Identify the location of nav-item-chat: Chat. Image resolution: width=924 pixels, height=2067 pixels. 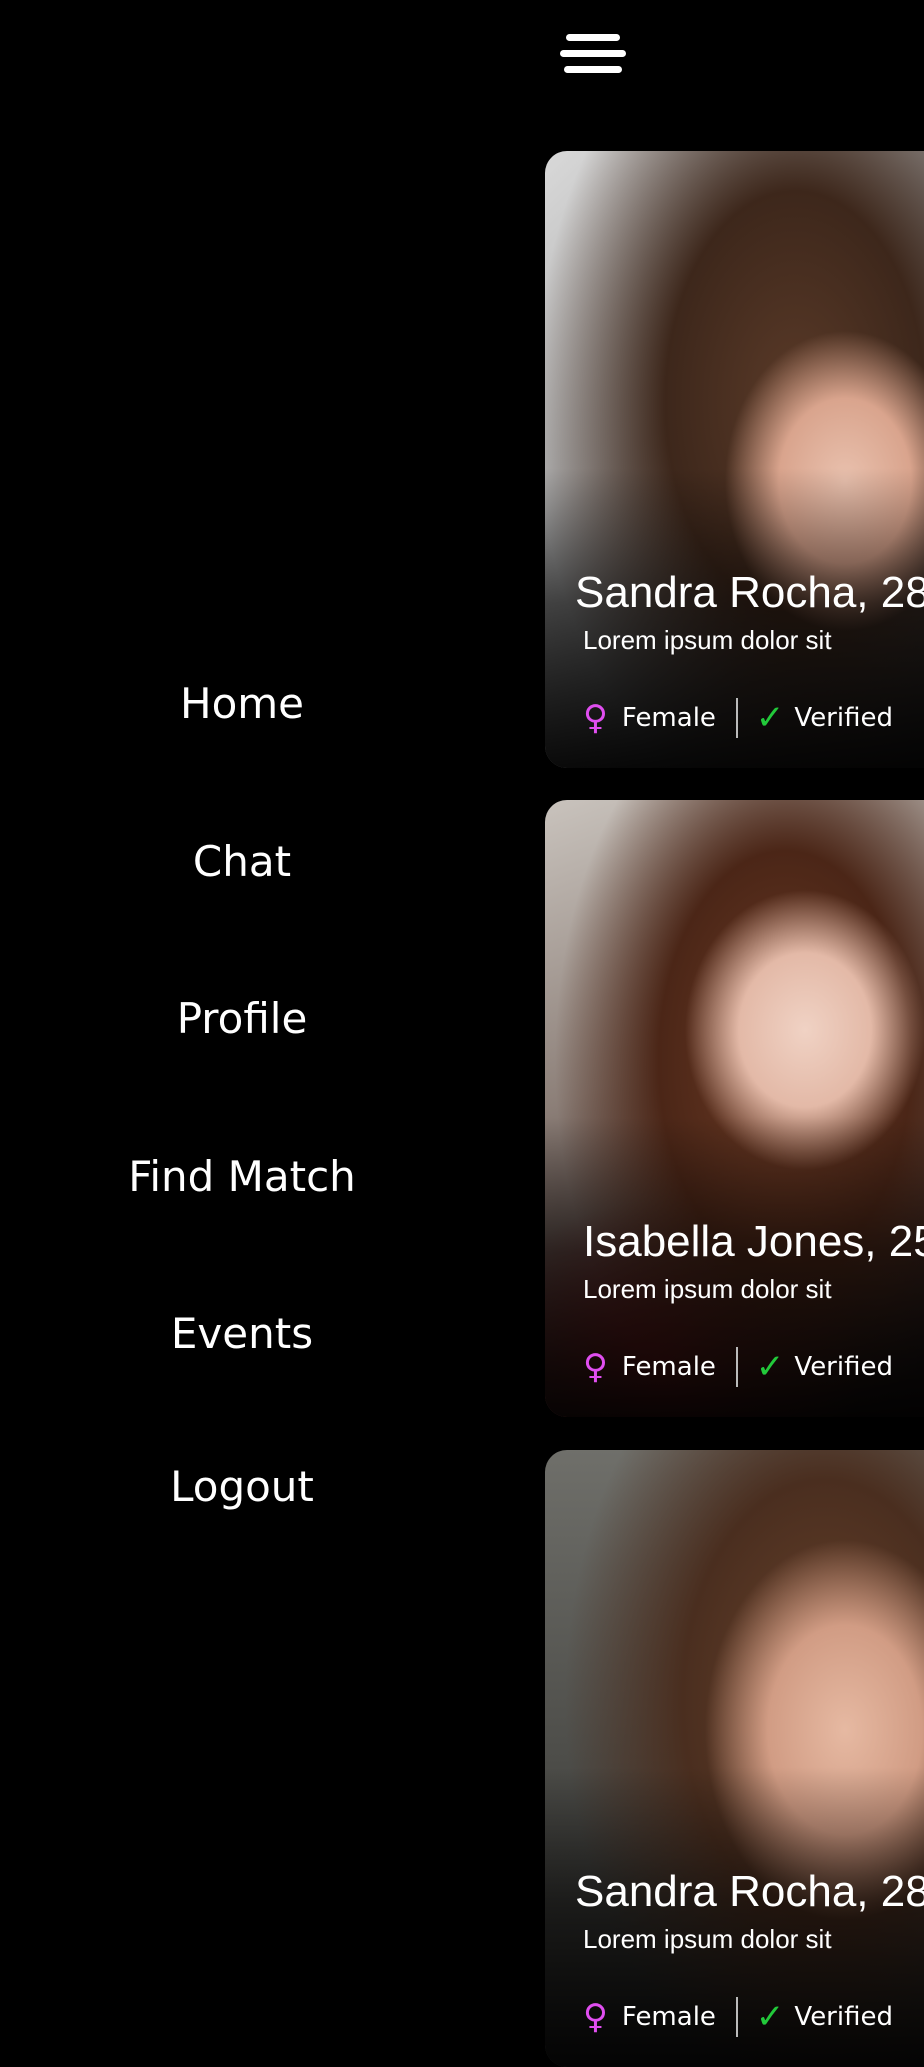
(242, 862).